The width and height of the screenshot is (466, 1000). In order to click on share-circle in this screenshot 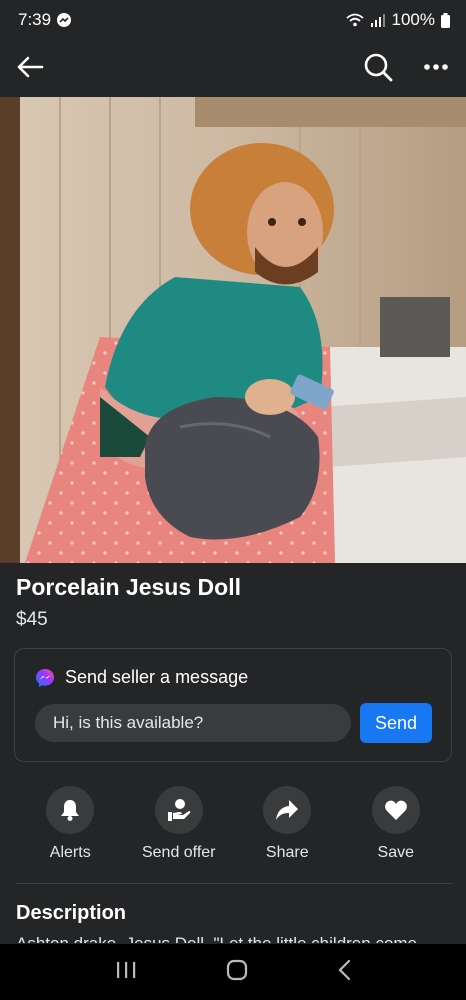, I will do `click(287, 810)`.